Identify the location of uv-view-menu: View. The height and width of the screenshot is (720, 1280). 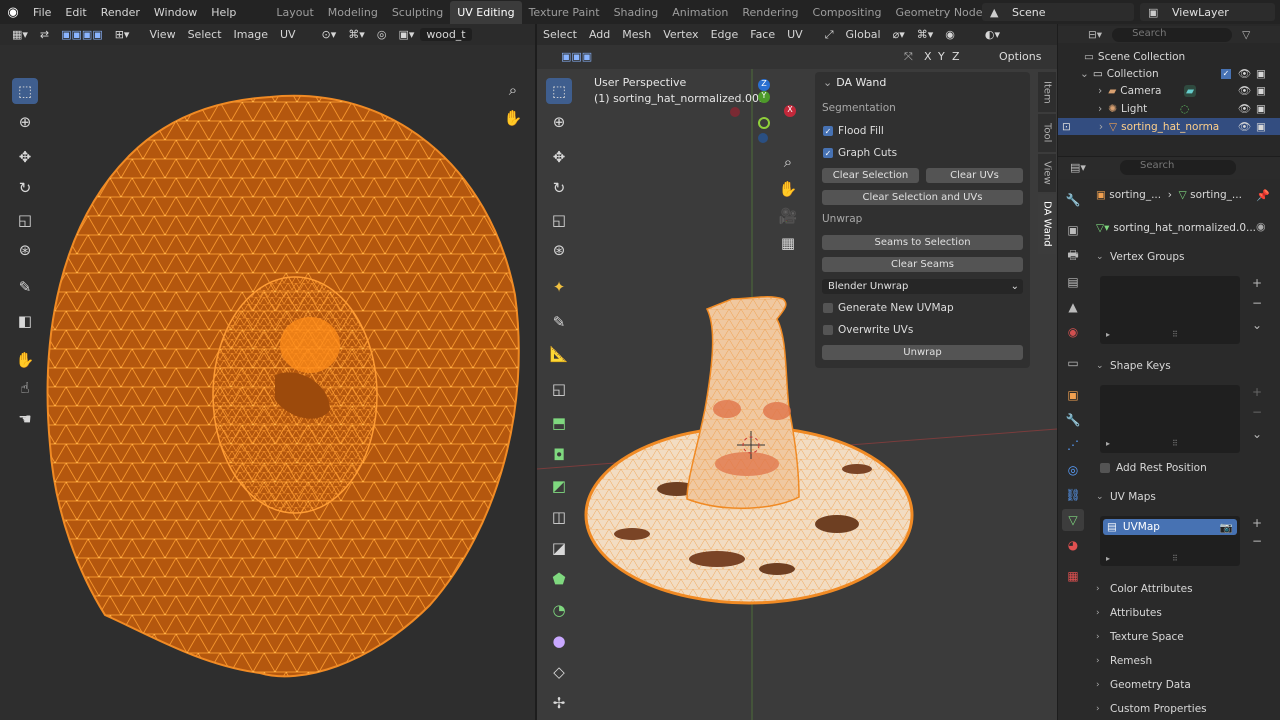
(162, 34).